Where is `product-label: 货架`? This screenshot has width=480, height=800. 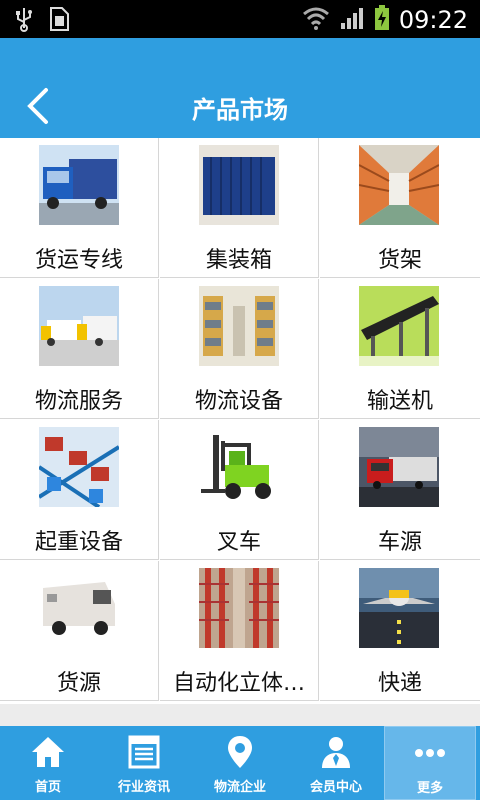 product-label: 货架 is located at coordinates (399, 260).